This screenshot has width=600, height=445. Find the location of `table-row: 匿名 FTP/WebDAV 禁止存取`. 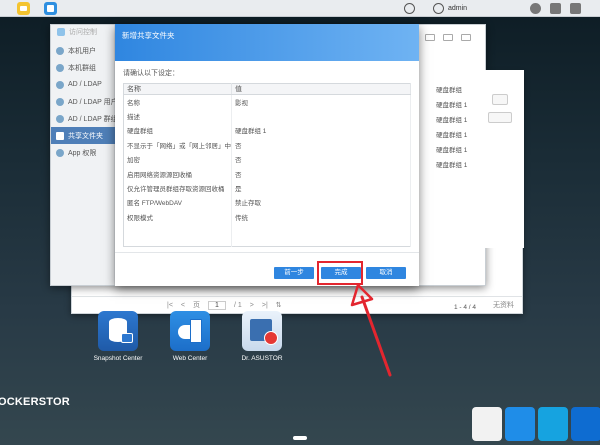

table-row: 匿名 FTP/WebDAV 禁止存取 is located at coordinates (267, 202).